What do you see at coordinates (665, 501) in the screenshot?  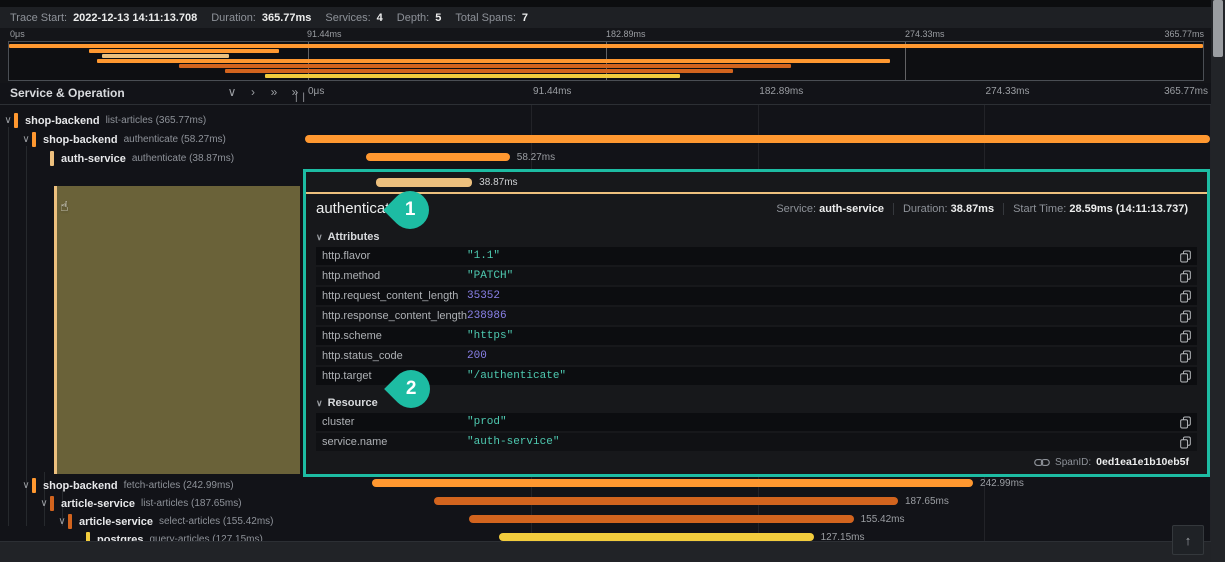 I see `span-bar-article-list` at bounding box center [665, 501].